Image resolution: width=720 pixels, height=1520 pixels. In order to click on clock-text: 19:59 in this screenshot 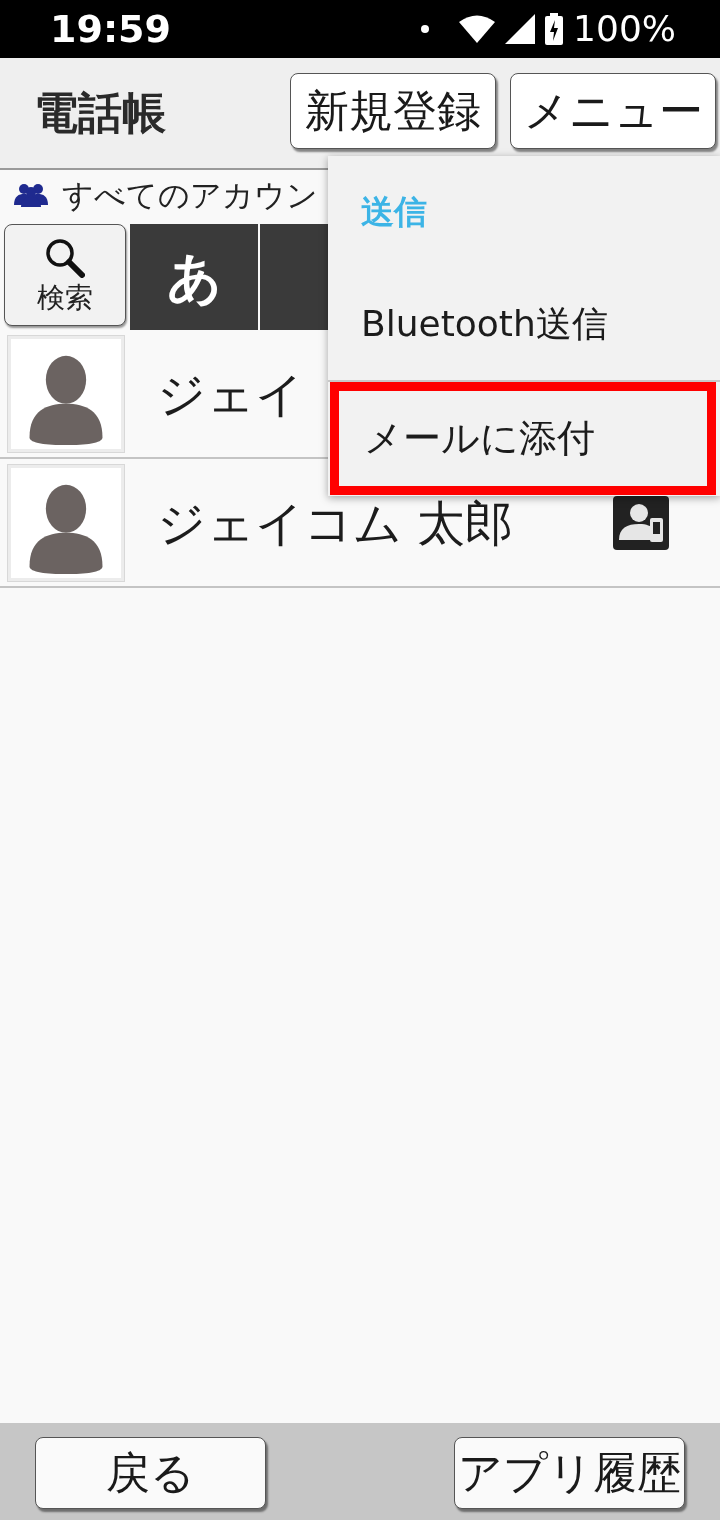, I will do `click(110, 29)`.